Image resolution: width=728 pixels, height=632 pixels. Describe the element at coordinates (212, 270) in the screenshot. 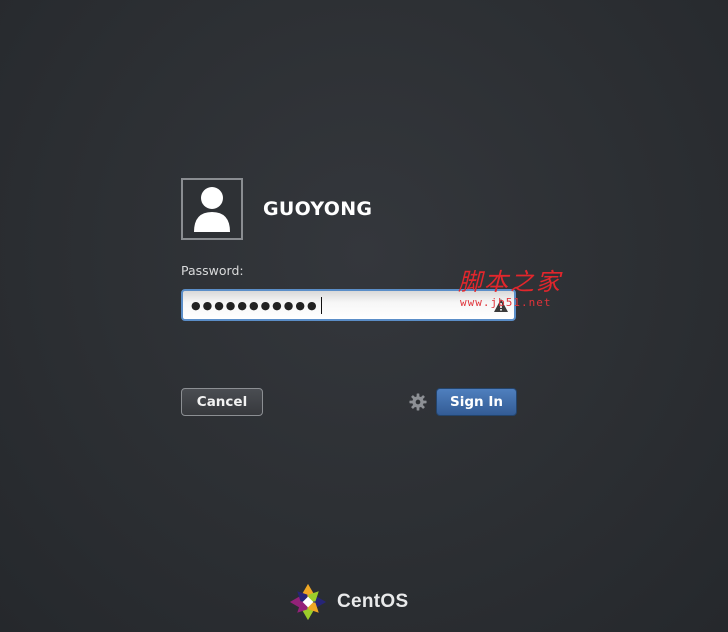

I see `password-label: Password:` at that location.